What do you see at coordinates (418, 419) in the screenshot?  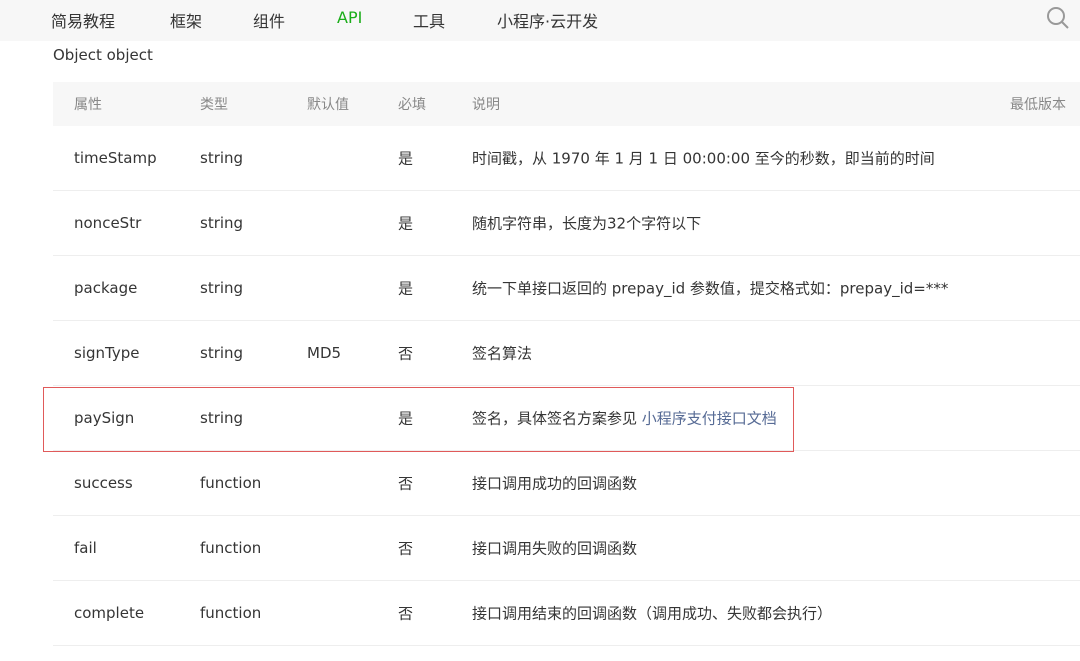 I see `highlight-box` at bounding box center [418, 419].